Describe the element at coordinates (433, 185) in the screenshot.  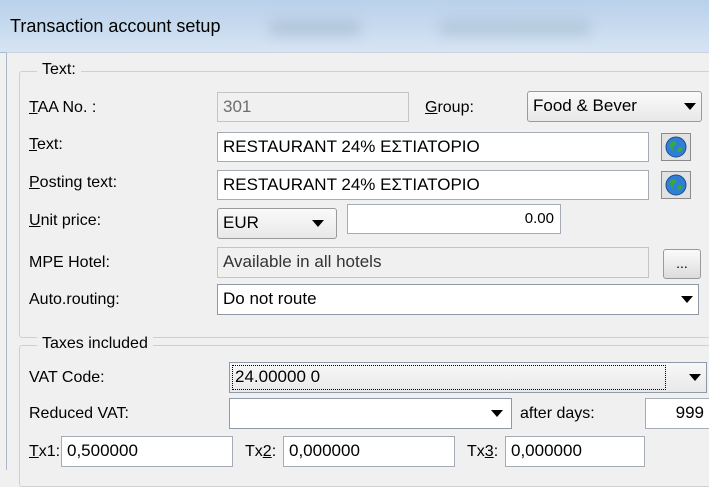
I see `posting-text-field: RESTAURANT 24% ΕΣΤΙΑΤΟΡΙΟ` at that location.